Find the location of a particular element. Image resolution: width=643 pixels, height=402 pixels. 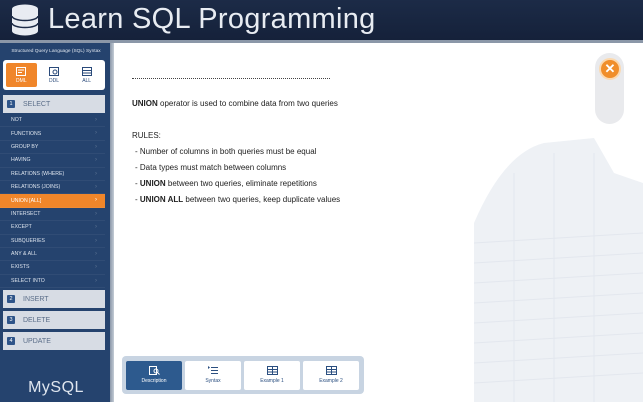

menu-item-label: EXCEPT is located at coordinates (21, 227).